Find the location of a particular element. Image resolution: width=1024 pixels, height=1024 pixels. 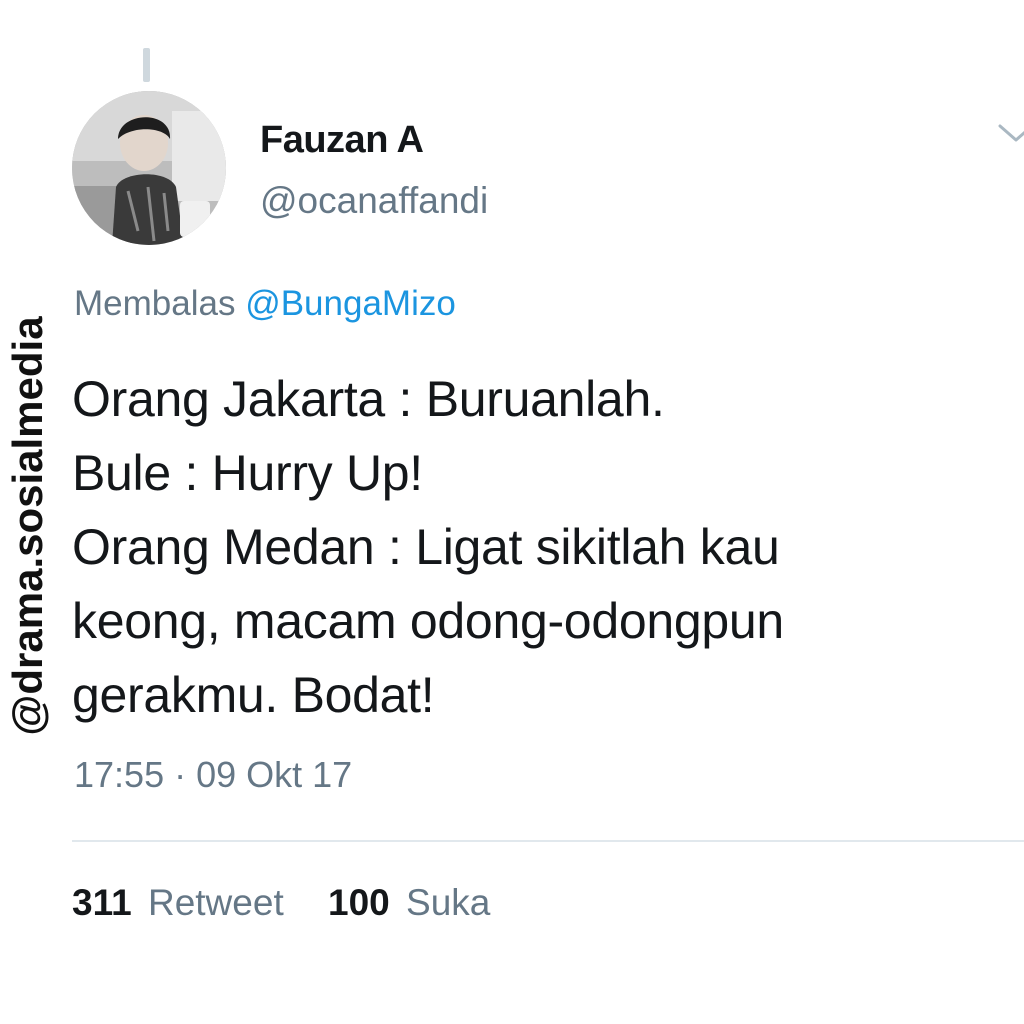

tweet-line: keong, macam odong-odongpun is located at coordinates (428, 621).